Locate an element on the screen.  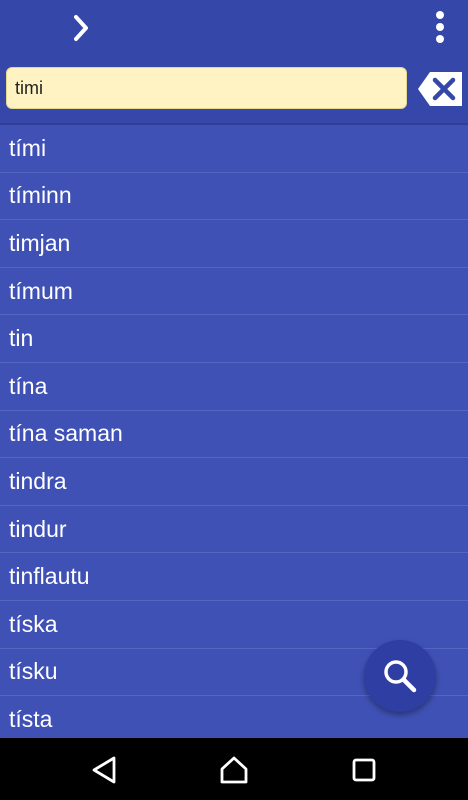
search-icon is located at coordinates (400, 676).